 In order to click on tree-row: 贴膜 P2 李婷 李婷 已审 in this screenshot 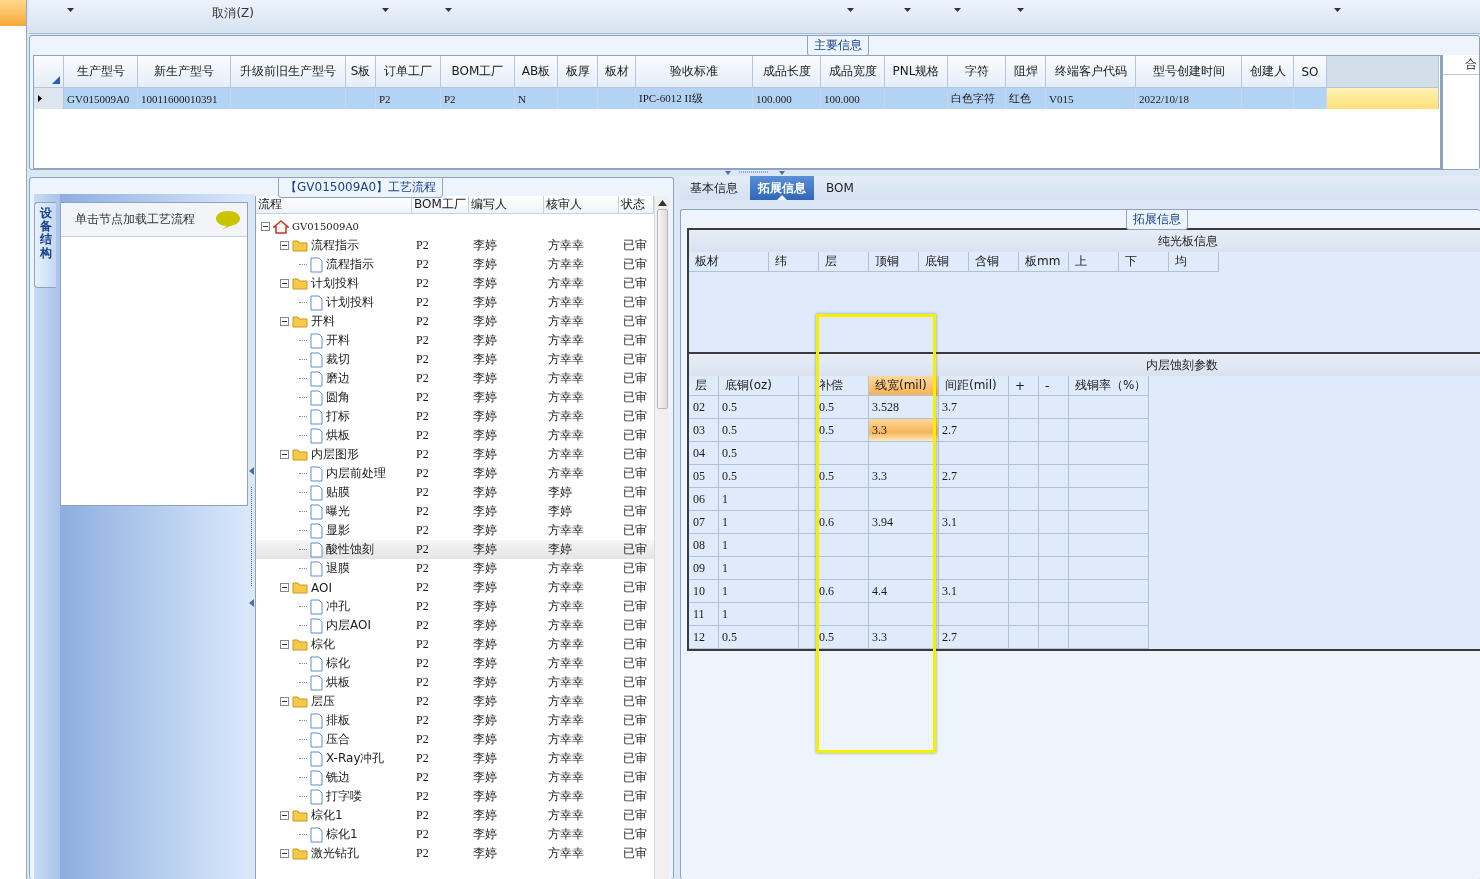, I will do `click(455, 492)`.